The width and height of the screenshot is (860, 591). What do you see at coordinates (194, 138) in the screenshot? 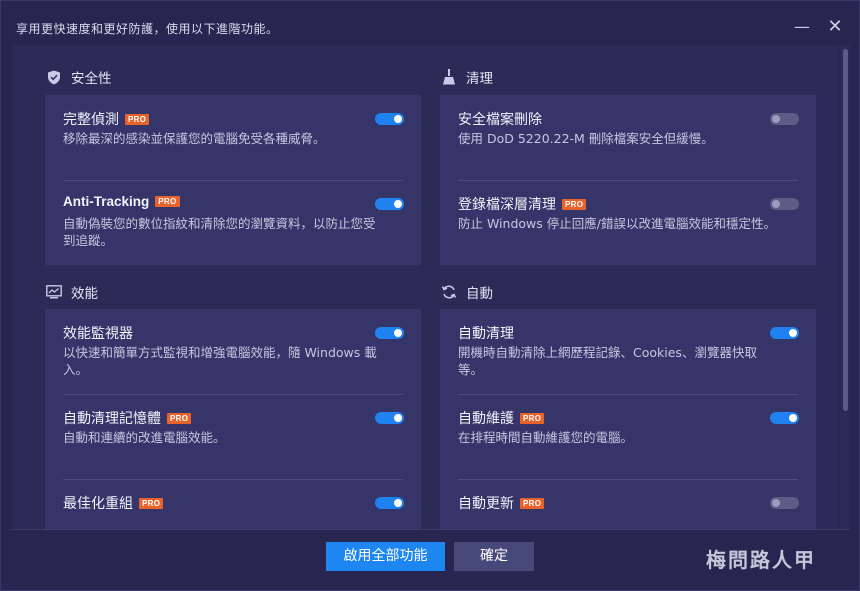
I see `feature-description: 移除最深的感染並保護您的電腦免受各種威脅。` at bounding box center [194, 138].